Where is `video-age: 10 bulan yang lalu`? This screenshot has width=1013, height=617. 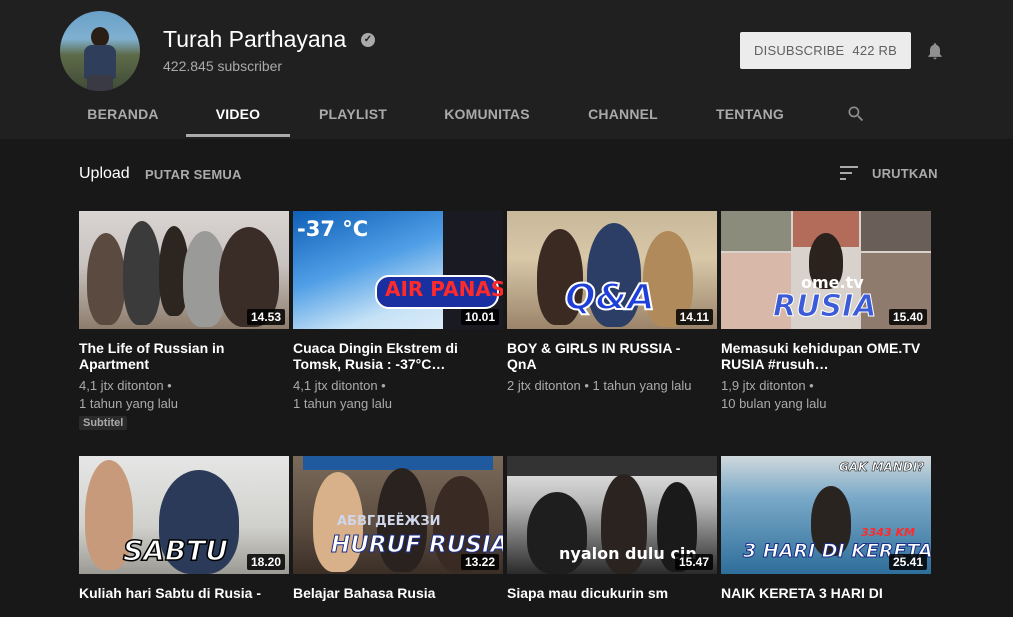
video-age: 10 bulan yang lalu is located at coordinates (774, 403).